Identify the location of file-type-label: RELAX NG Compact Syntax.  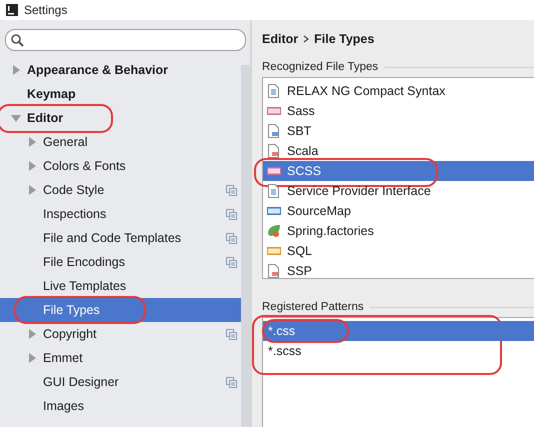
(366, 91).